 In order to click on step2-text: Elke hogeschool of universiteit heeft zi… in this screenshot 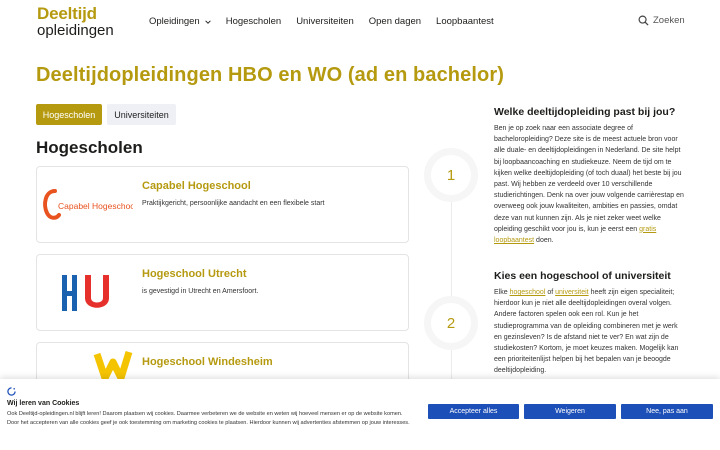, I will do `click(590, 332)`.